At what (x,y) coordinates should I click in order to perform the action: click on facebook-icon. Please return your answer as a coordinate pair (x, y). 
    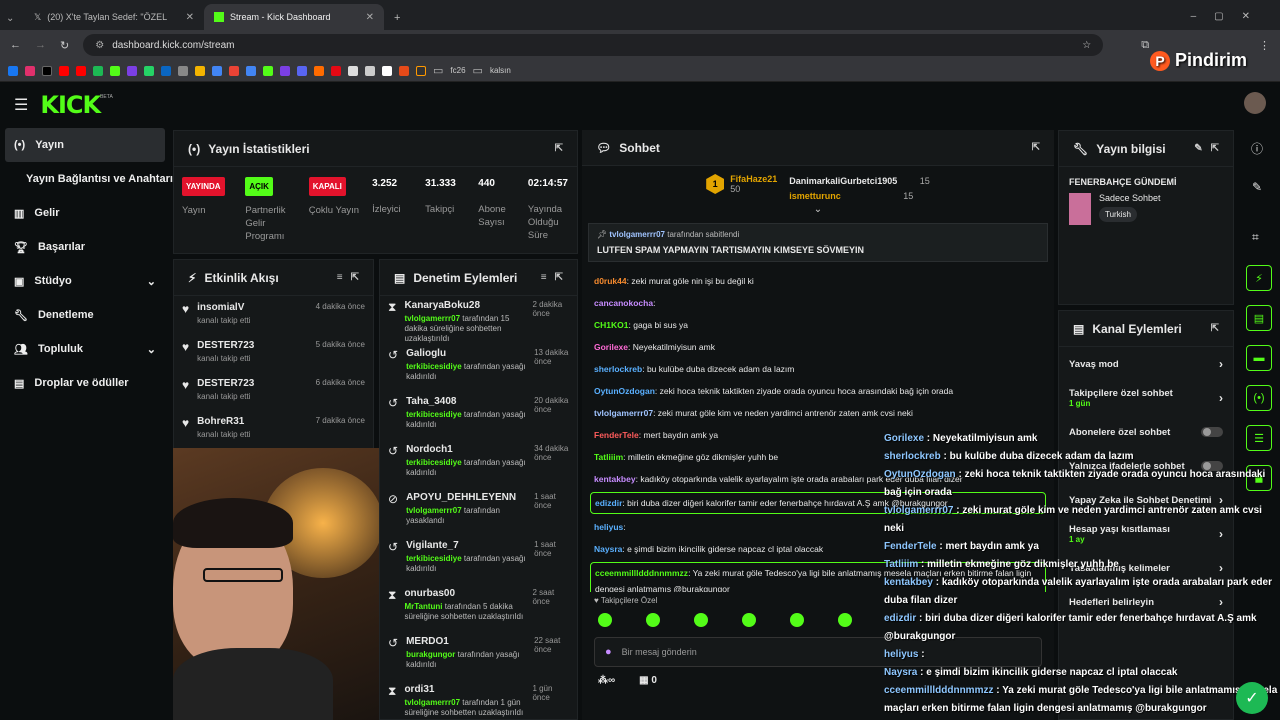
    Looking at the image, I should click on (13, 70).